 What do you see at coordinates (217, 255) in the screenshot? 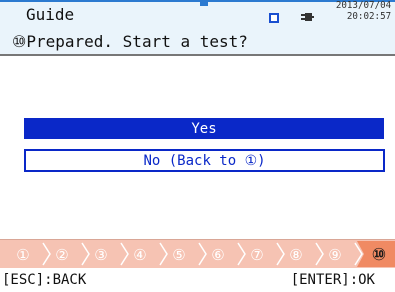
I see `step-label: ⑥` at bounding box center [217, 255].